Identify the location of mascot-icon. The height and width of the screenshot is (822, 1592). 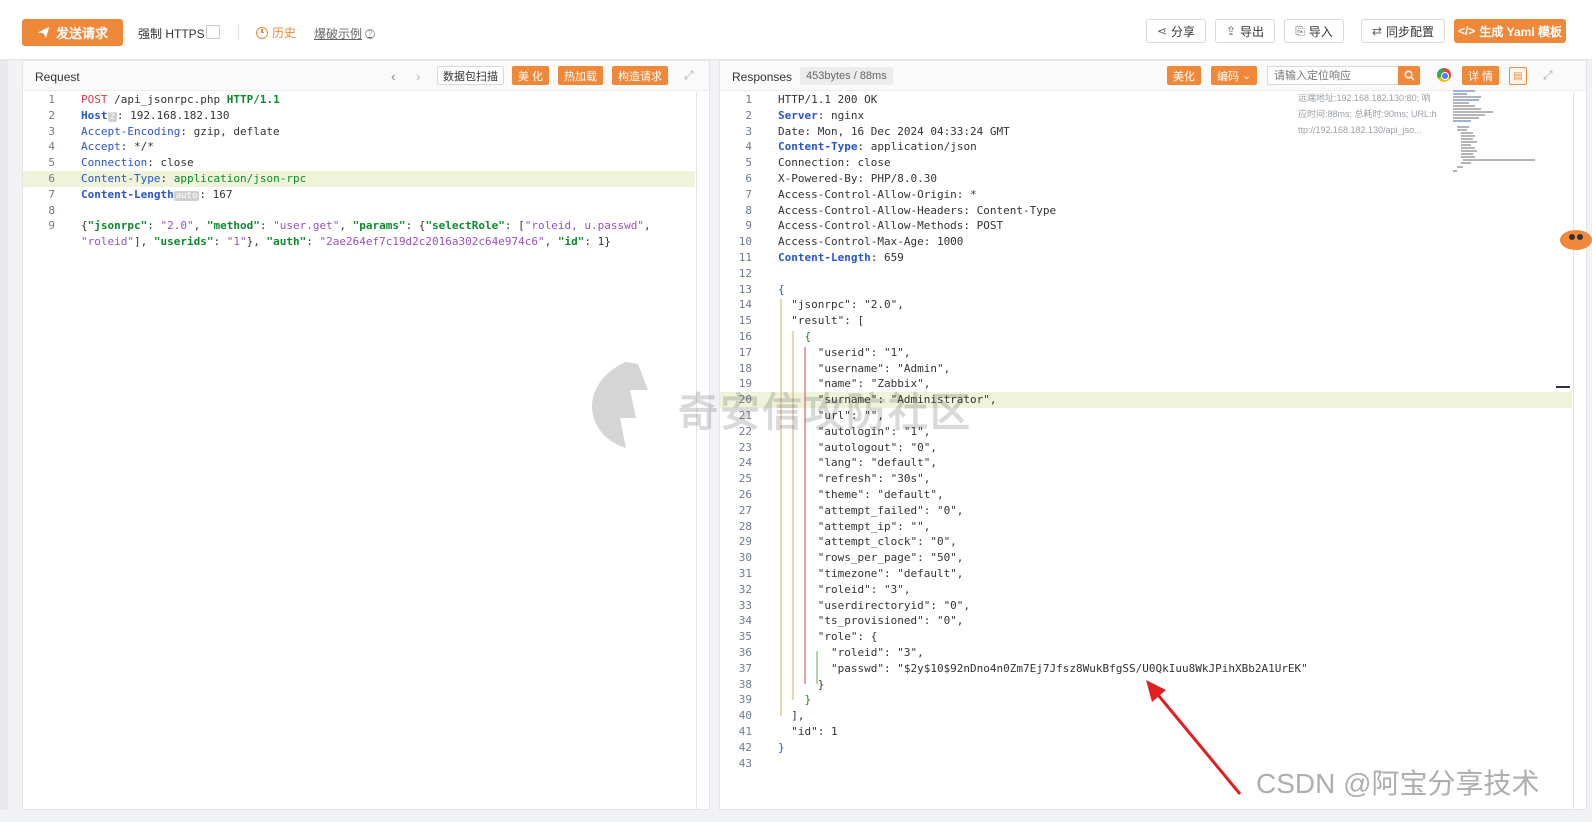
(1572, 241).